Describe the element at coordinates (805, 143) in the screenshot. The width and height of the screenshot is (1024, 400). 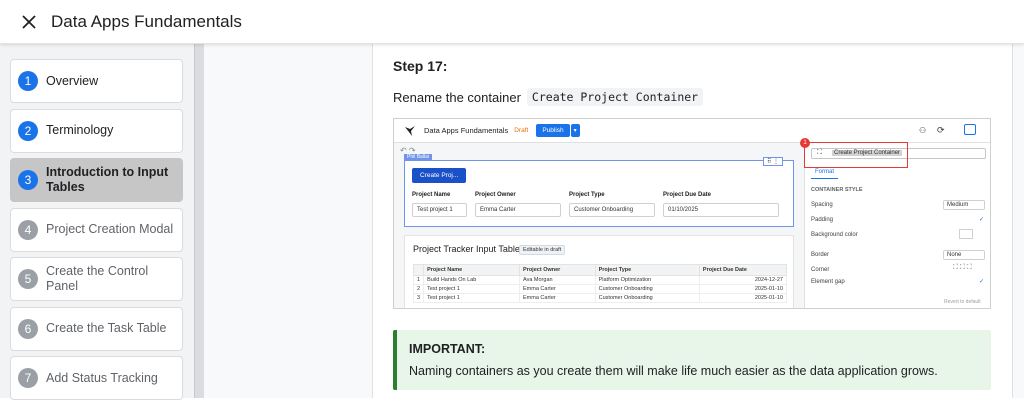
I see `step-badge: 1` at that location.